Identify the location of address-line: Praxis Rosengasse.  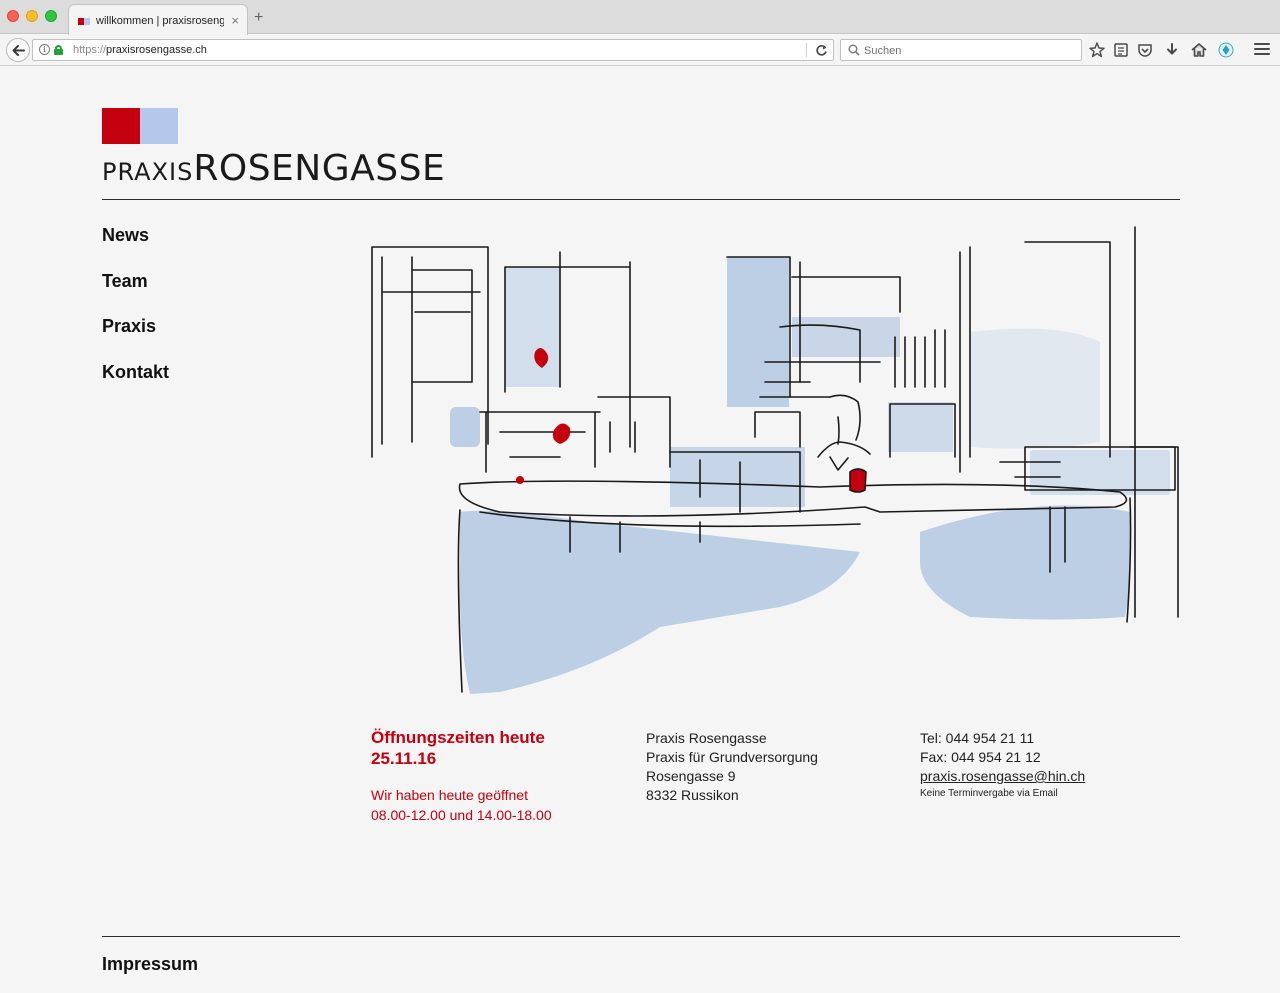
(706, 738).